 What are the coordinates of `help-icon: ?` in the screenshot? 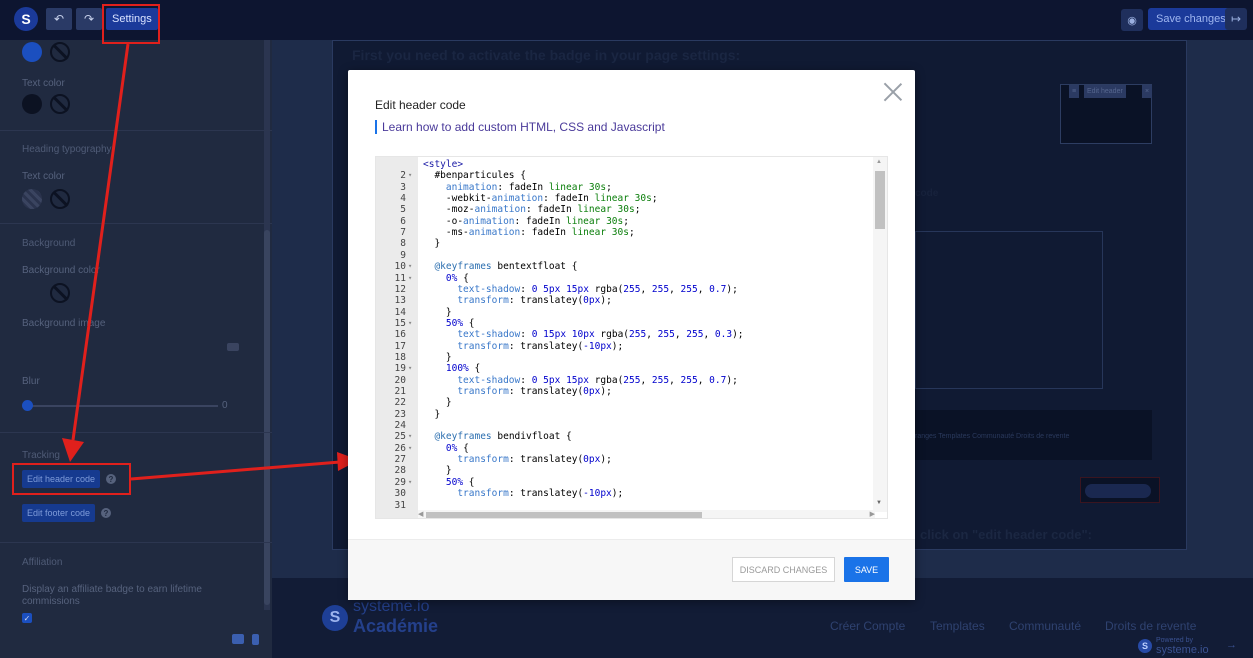 It's located at (106, 513).